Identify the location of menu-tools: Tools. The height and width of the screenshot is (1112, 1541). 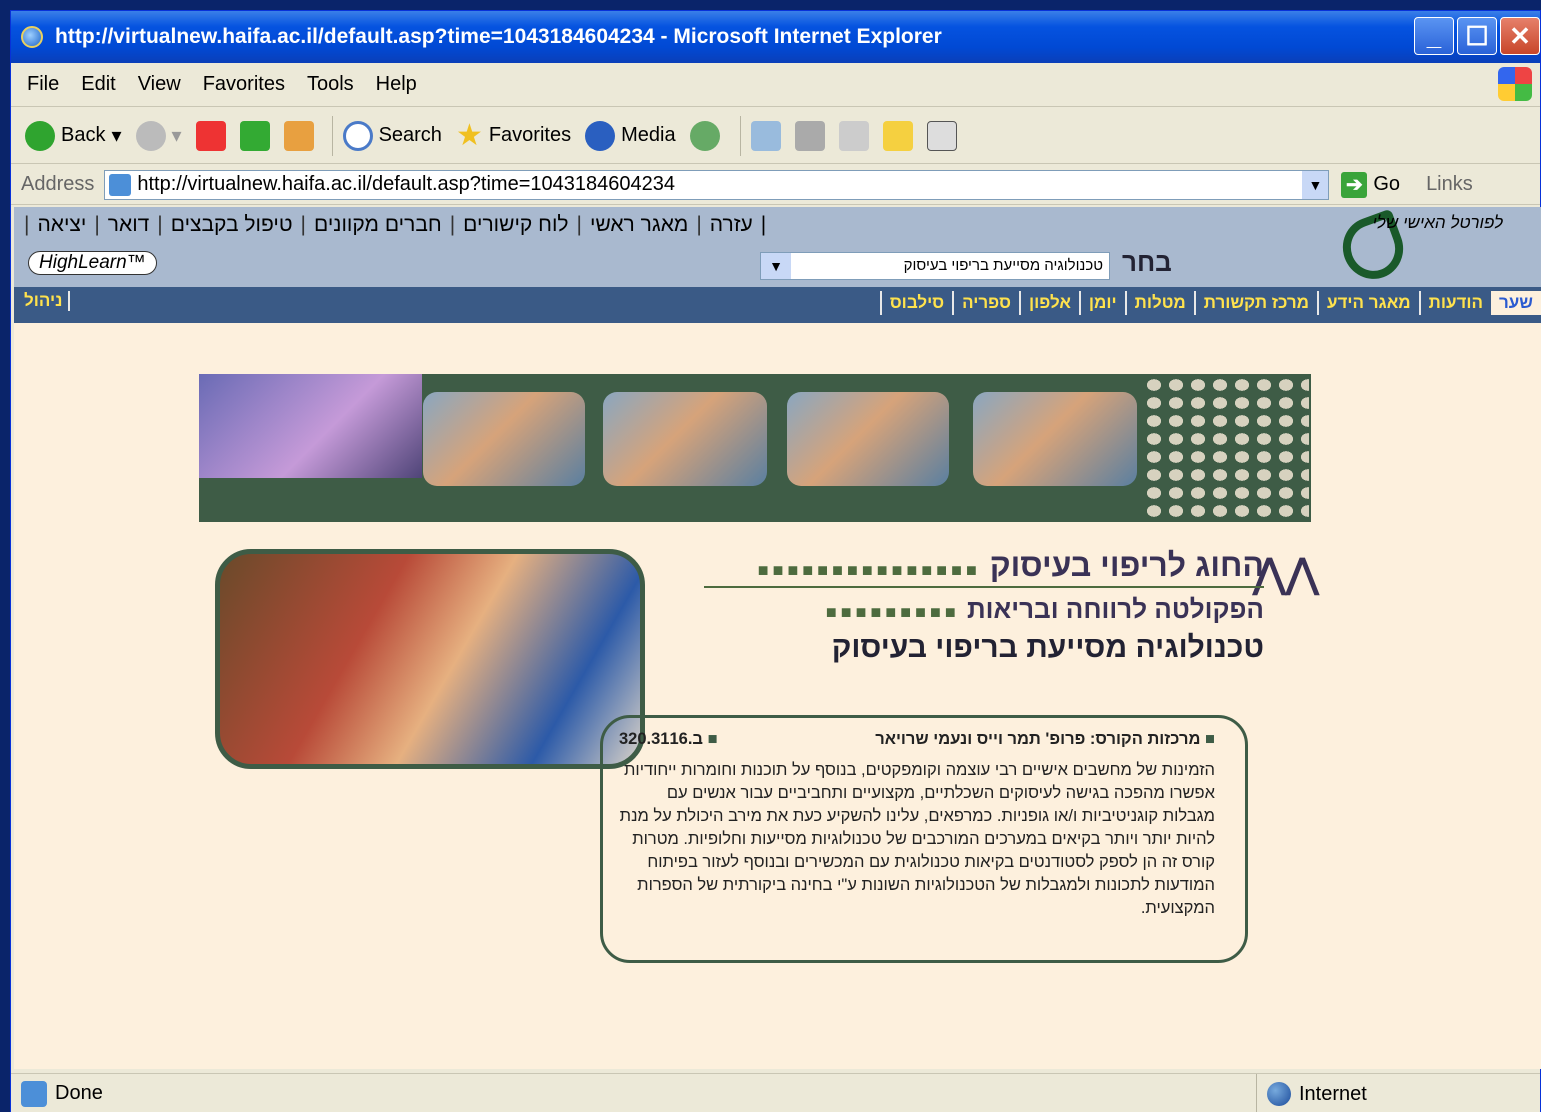
(330, 84).